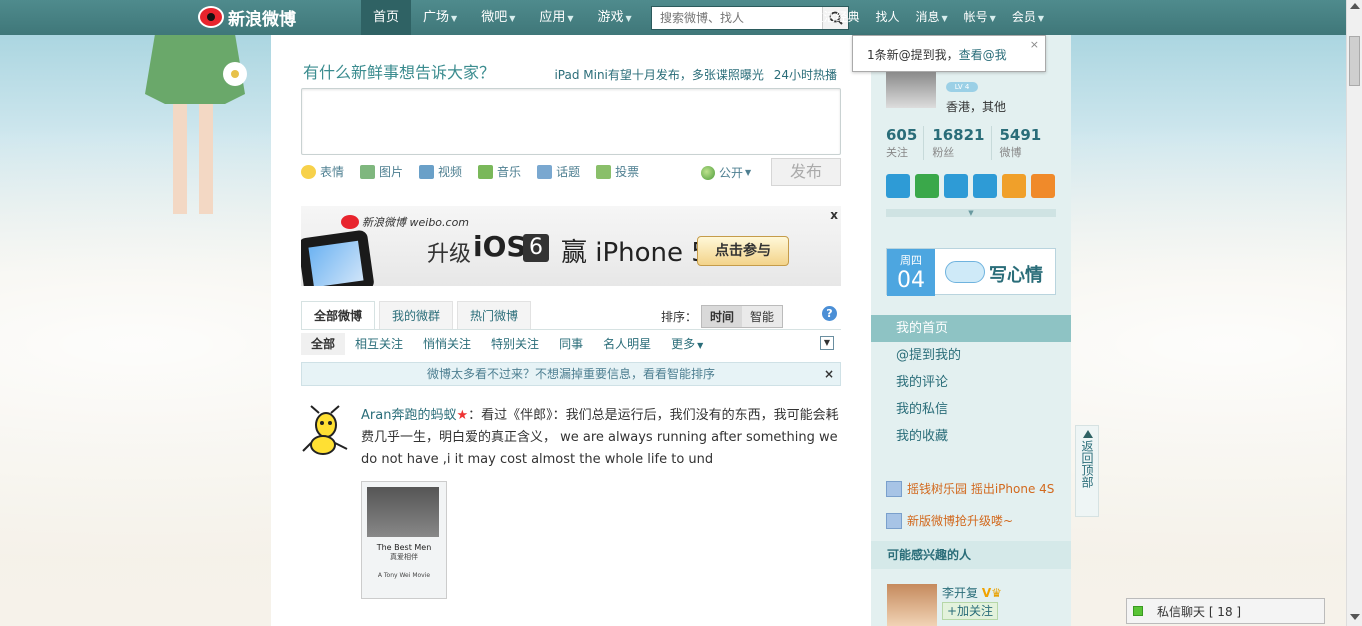 The height and width of the screenshot is (626, 1362). Describe the element at coordinates (1355, 617) in the screenshot. I see `scroll-down-icon` at that location.